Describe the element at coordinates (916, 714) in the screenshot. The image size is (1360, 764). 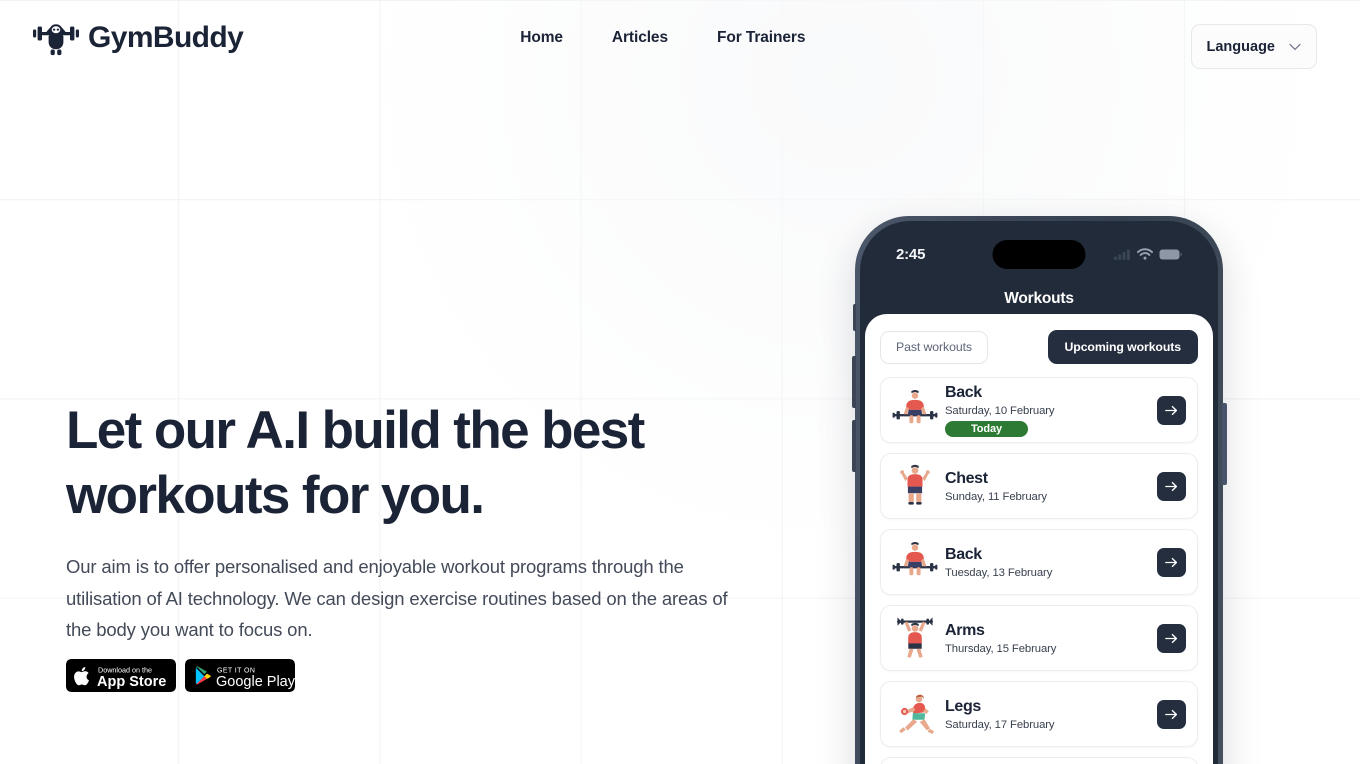
I see `lunge-icon` at that location.